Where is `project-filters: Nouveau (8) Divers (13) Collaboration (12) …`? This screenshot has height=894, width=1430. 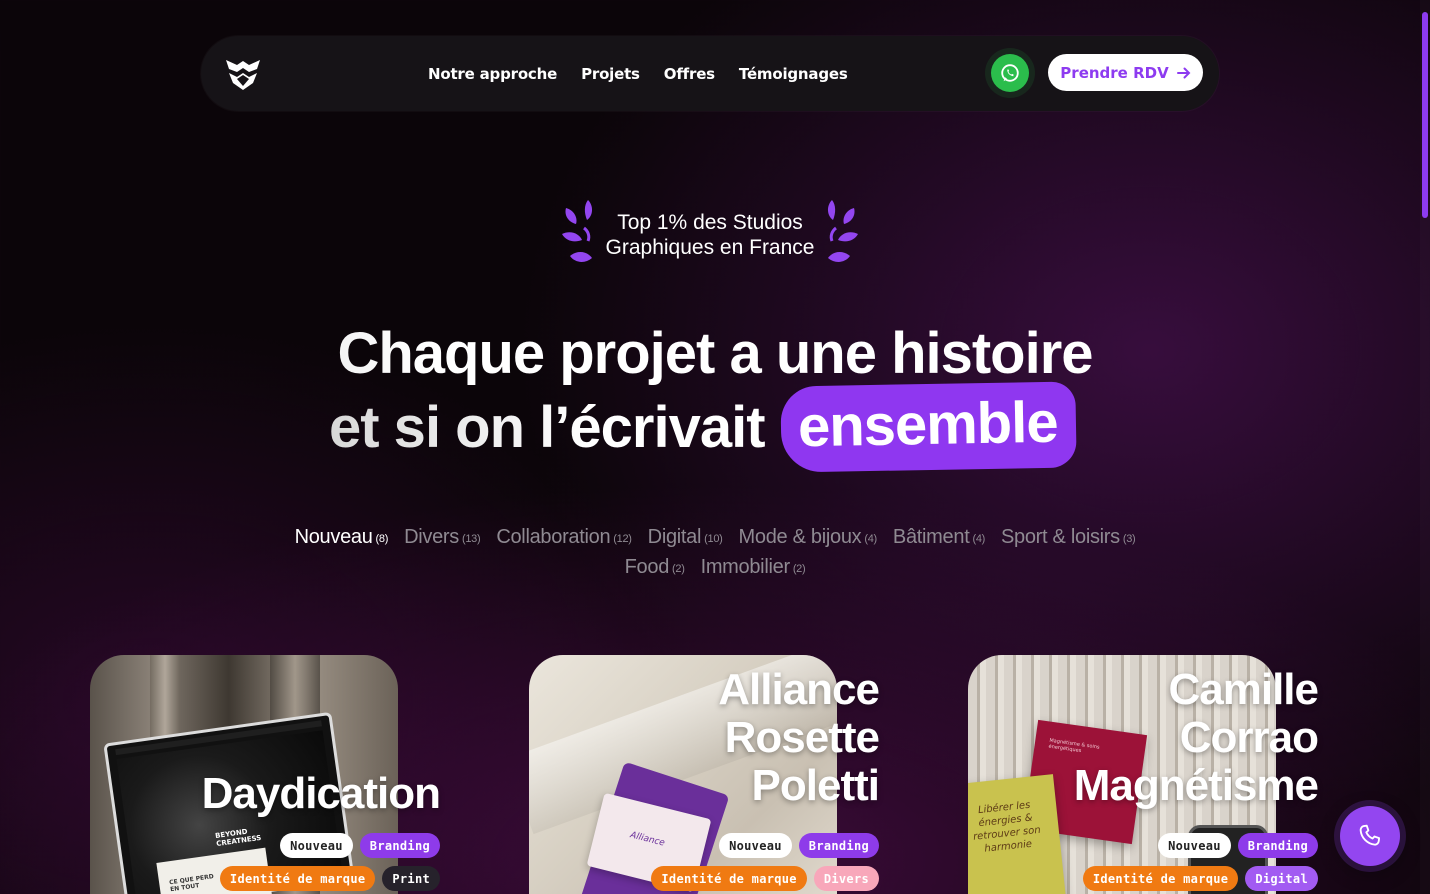 project-filters: Nouveau (8) Divers (13) Collaboration (12) … is located at coordinates (715, 552).